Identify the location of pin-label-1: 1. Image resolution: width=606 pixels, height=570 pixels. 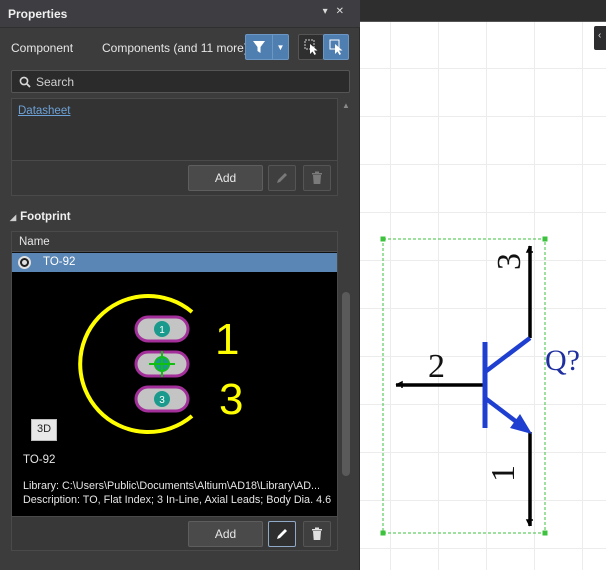
(503, 473).